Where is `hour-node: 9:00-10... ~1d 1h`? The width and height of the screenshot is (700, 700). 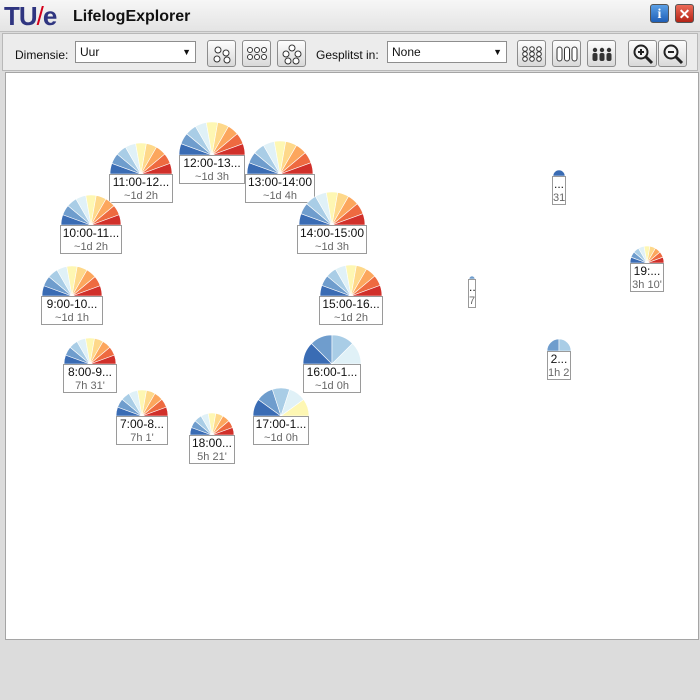 hour-node: 9:00-10... ~1d 1h is located at coordinates (72, 295).